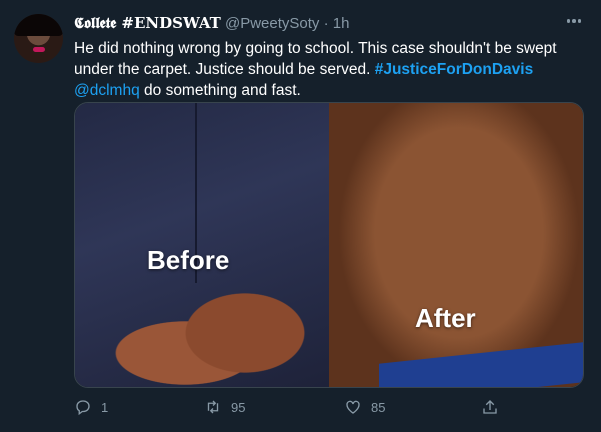 This screenshot has width=601, height=432. What do you see at coordinates (378, 407) in the screenshot?
I see `like-count: 85` at bounding box center [378, 407].